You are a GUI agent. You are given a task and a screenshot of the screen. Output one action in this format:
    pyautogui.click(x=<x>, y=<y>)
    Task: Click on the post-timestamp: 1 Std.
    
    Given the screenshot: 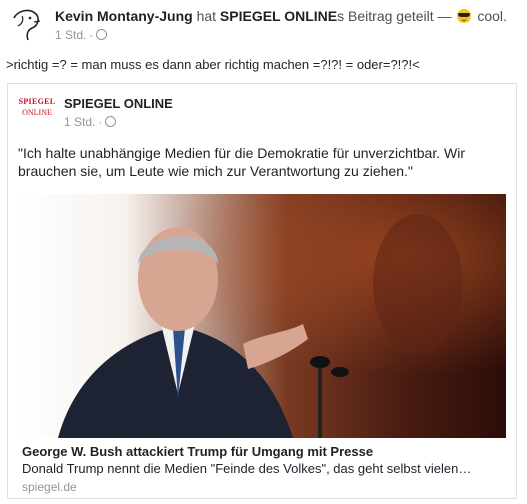 What is the action you would take?
    pyautogui.click(x=70, y=35)
    